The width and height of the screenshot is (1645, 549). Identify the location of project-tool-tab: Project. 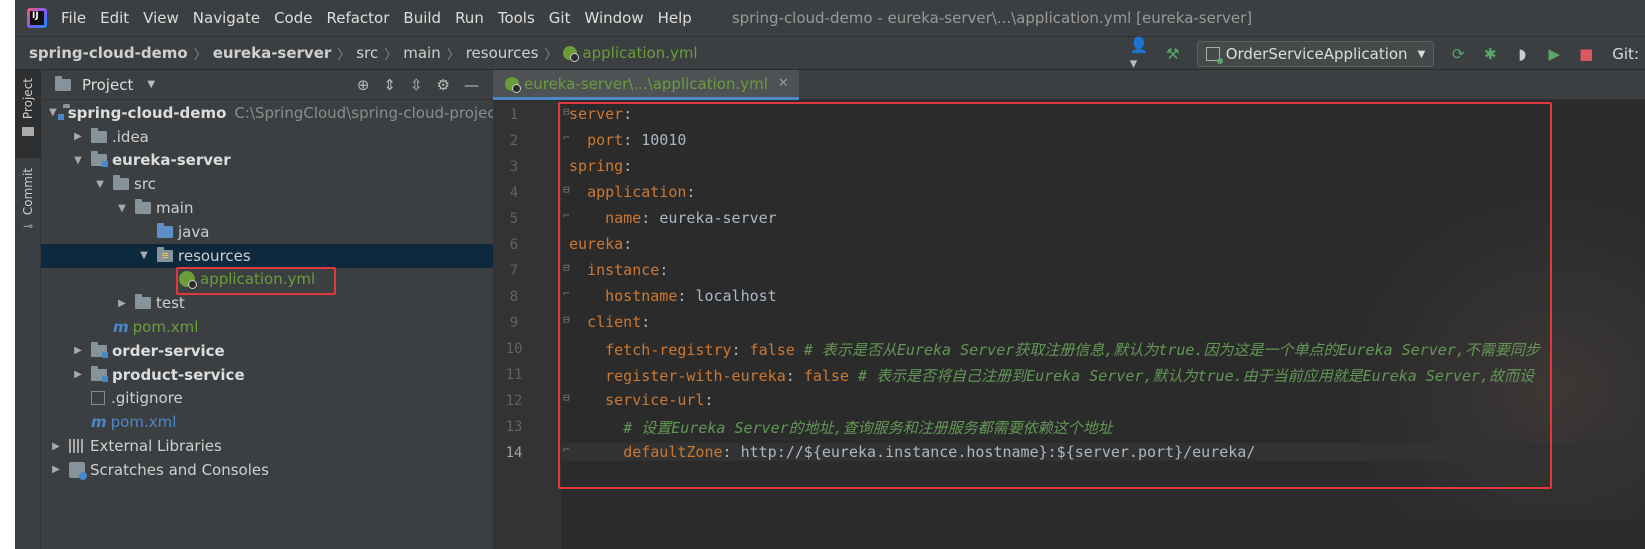
(28, 114).